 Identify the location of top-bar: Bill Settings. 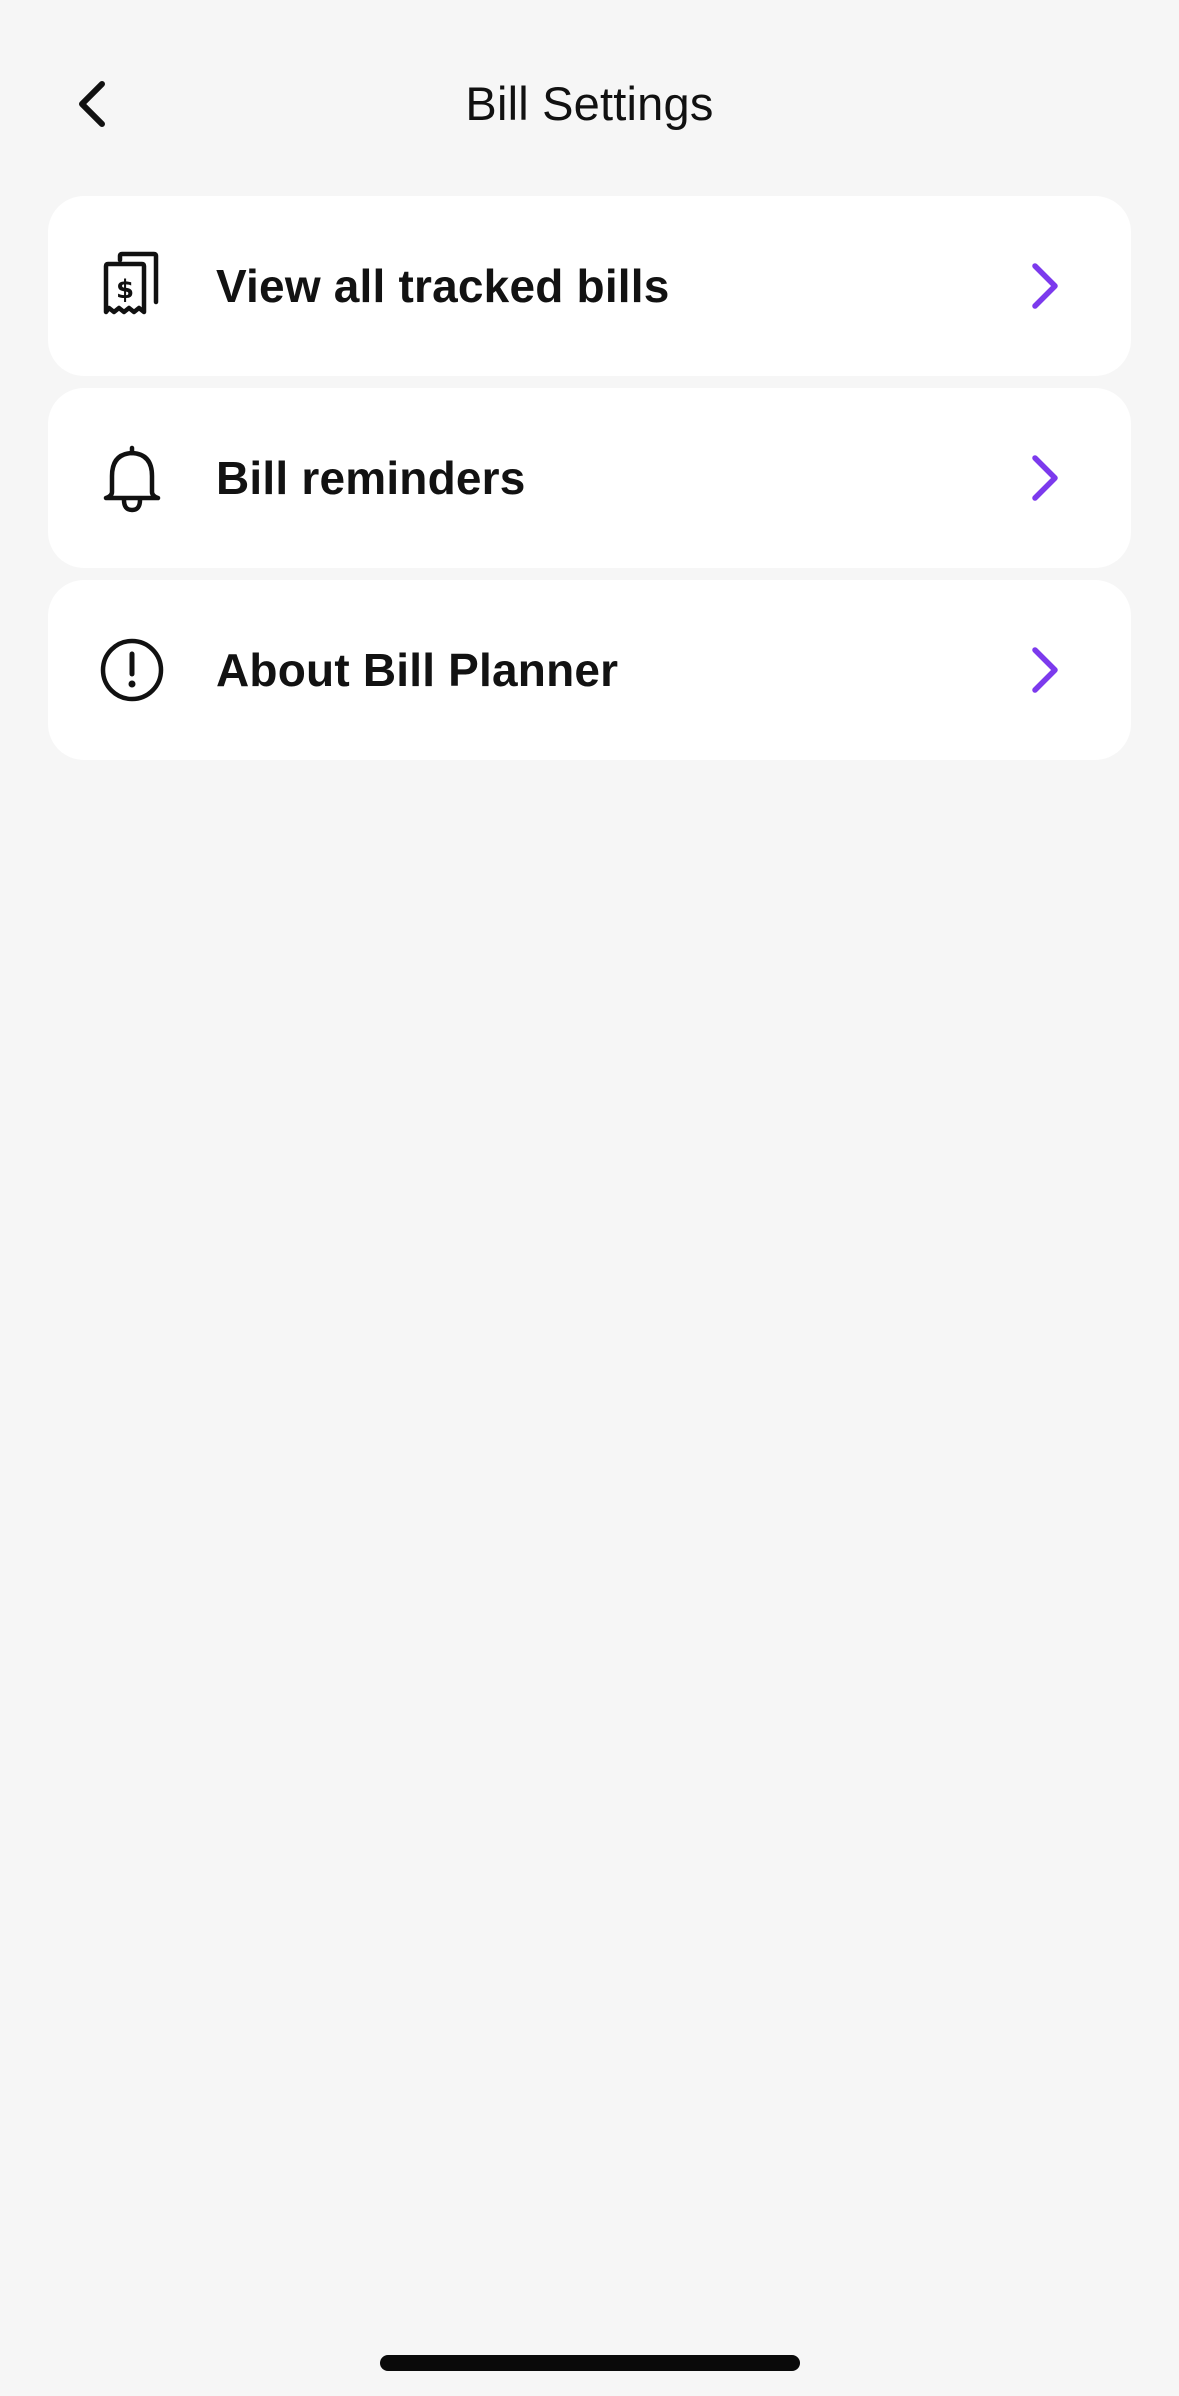
(589, 98).